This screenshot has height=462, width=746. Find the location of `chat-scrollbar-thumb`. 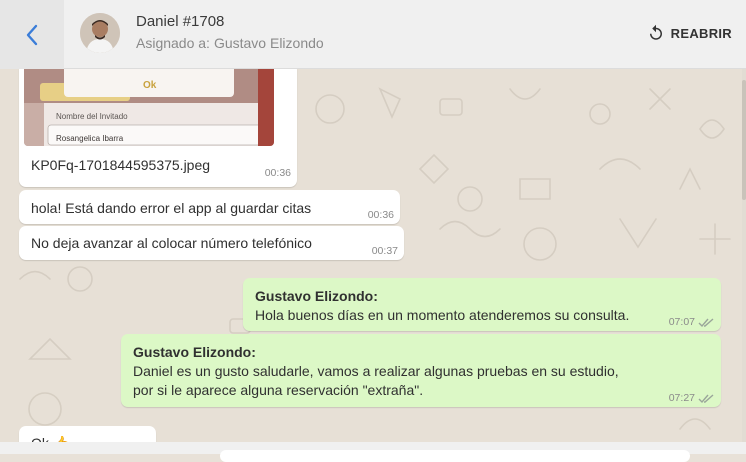

chat-scrollbar-thumb is located at coordinates (744, 140).